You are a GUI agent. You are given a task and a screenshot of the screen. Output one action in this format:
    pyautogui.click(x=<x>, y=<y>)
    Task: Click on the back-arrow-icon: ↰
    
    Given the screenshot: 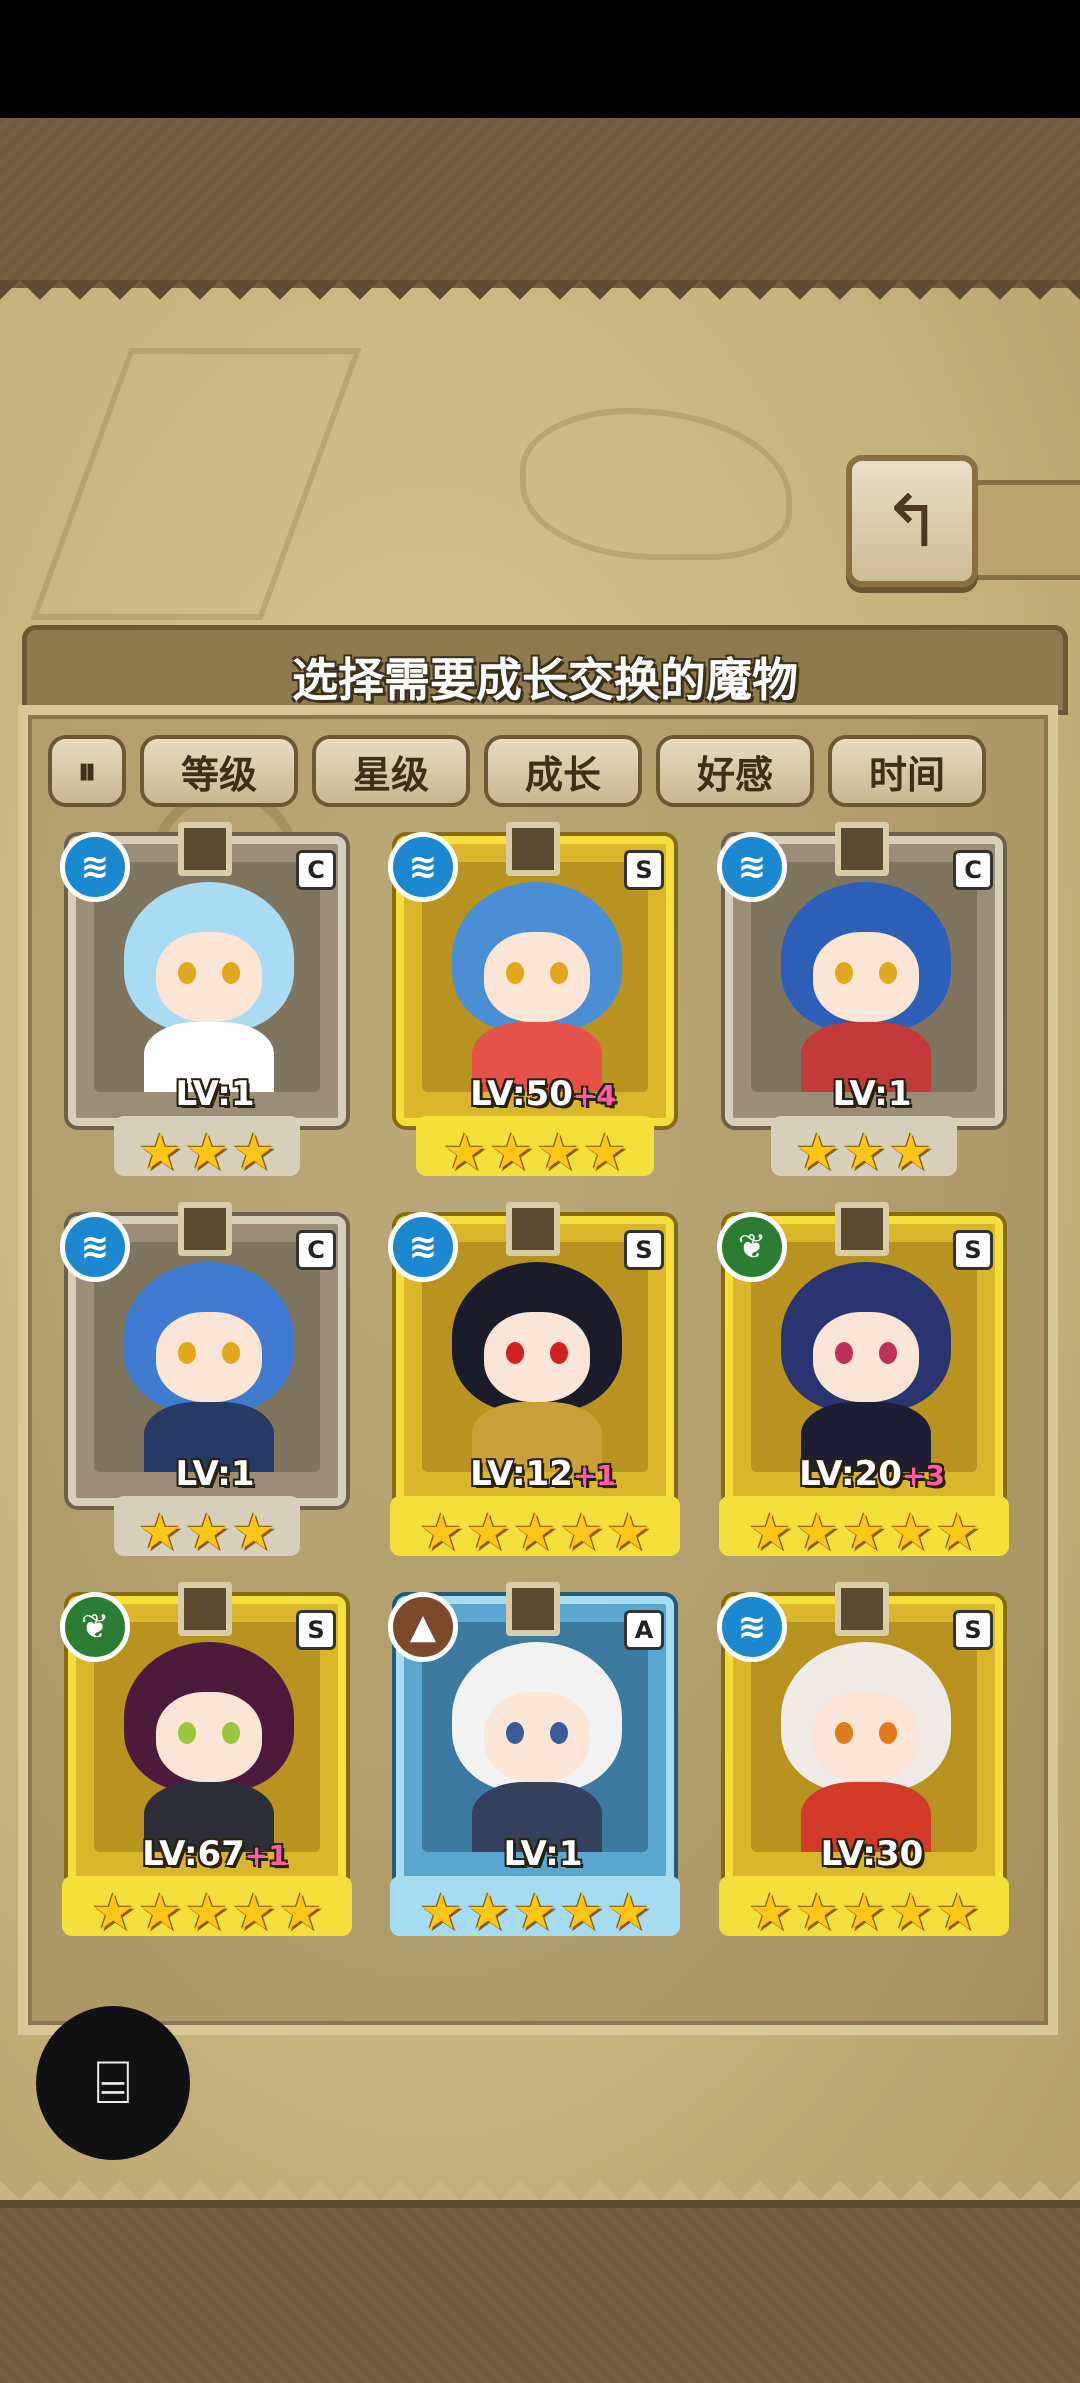 What is the action you would take?
    pyautogui.click(x=912, y=521)
    